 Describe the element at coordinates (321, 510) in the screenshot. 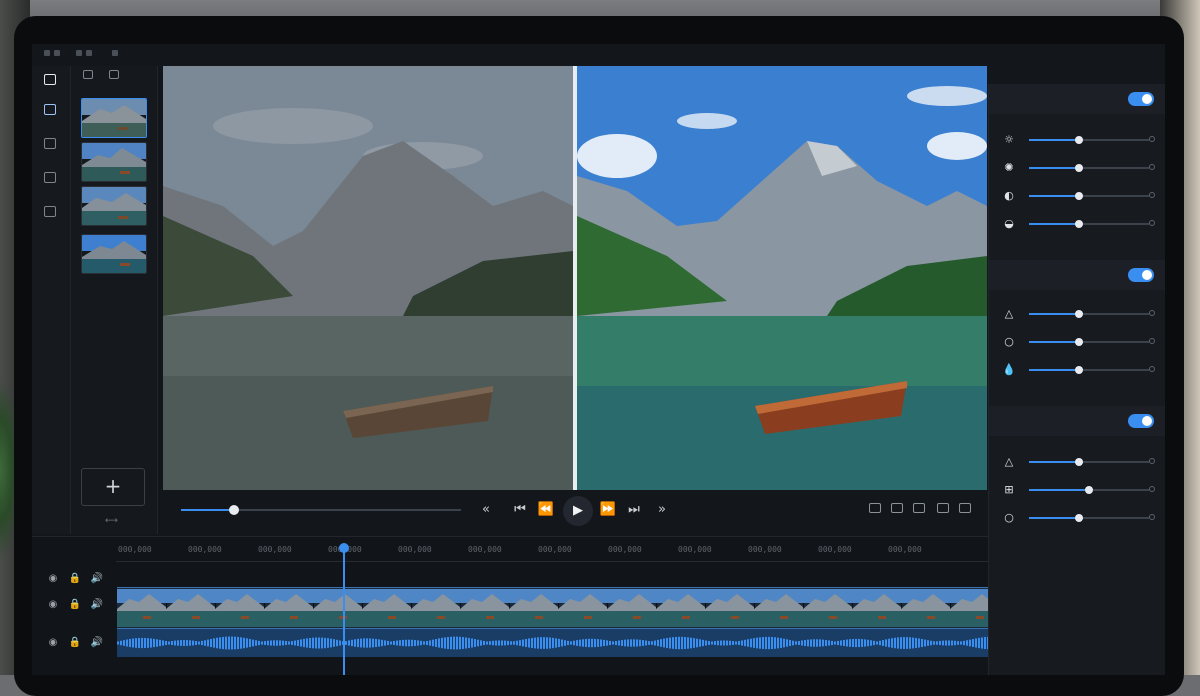

I see `scrub-bar` at that location.